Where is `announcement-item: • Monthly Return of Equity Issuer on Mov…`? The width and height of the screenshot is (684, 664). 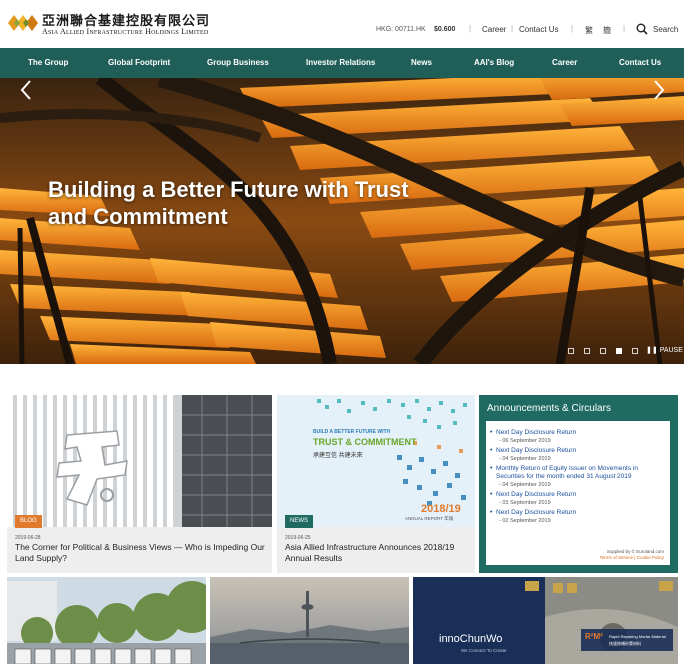 announcement-item: • Monthly Return of Equity Issuer on Mov… is located at coordinates (578, 477).